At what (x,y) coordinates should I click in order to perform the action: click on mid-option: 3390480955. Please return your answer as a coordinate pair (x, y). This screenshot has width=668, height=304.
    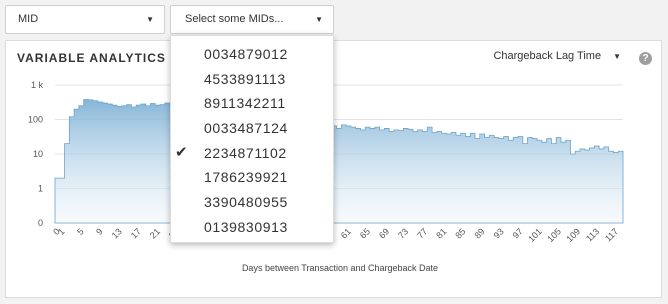
    Looking at the image, I should click on (252, 202).